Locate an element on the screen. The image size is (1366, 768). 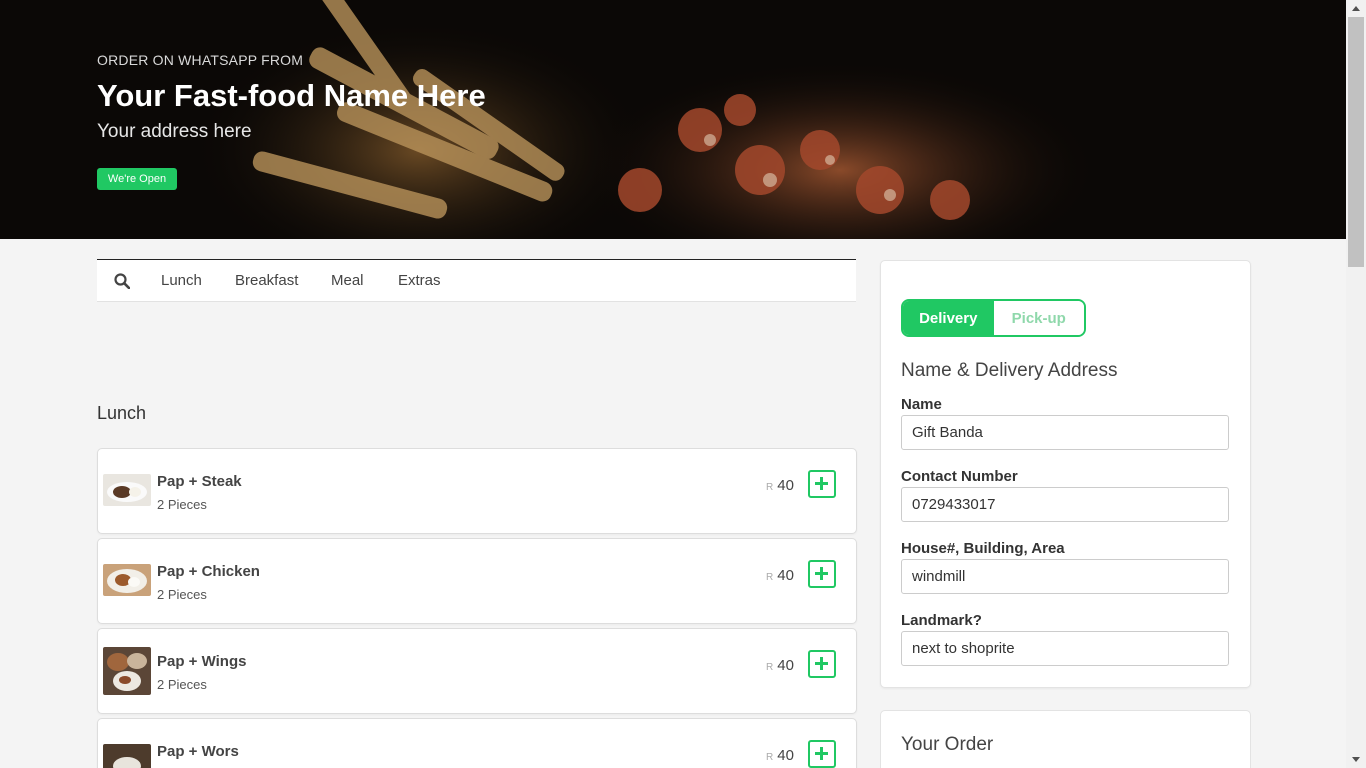
menu-item: Pap + Wors R 40 is located at coordinates (477, 743).